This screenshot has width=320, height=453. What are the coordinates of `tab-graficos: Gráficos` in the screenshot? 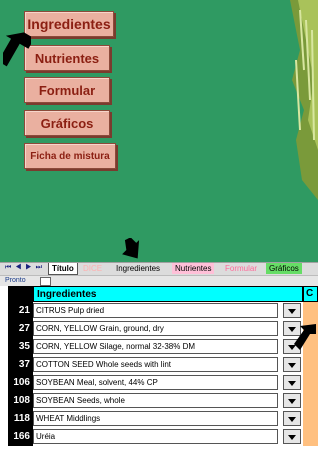 It's located at (284, 268).